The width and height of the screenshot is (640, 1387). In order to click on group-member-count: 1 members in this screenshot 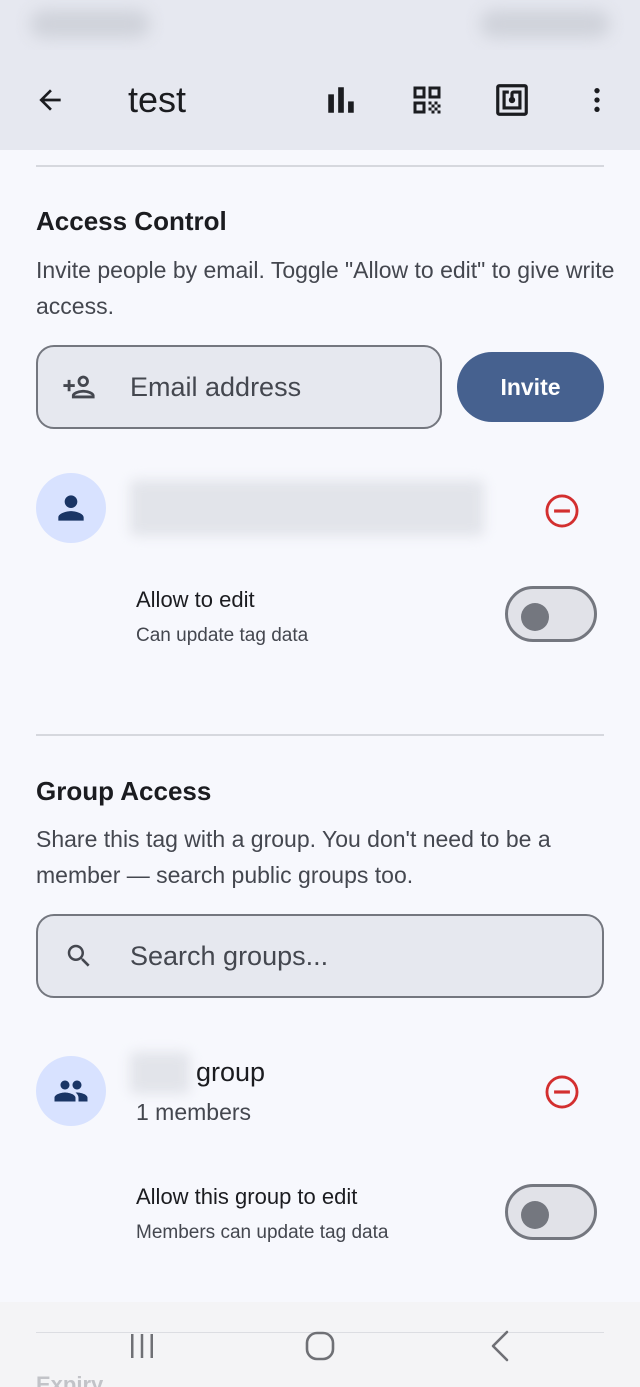, I will do `click(194, 1112)`.